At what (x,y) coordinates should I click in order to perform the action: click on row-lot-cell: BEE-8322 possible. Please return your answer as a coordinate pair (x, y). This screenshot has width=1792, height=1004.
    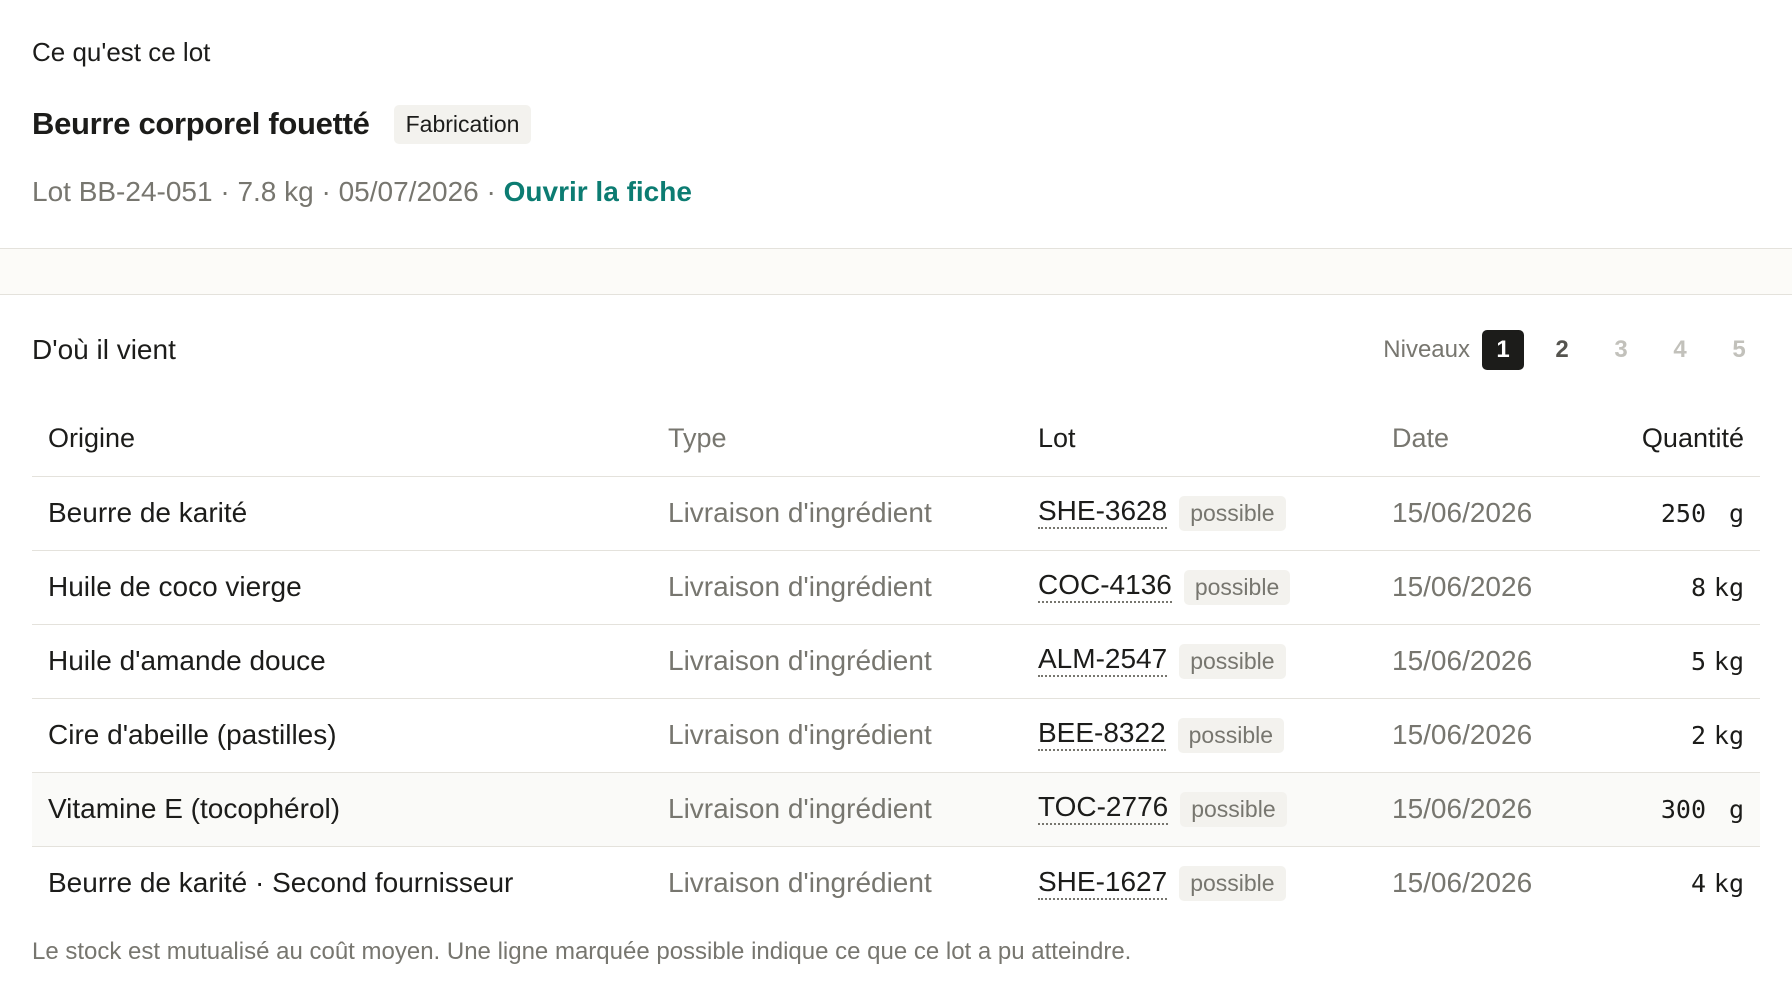
    Looking at the image, I should click on (1199, 735).